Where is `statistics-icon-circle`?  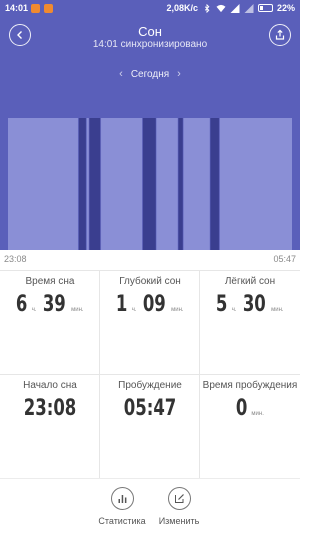
statistics-icon-circle is located at coordinates (122, 498).